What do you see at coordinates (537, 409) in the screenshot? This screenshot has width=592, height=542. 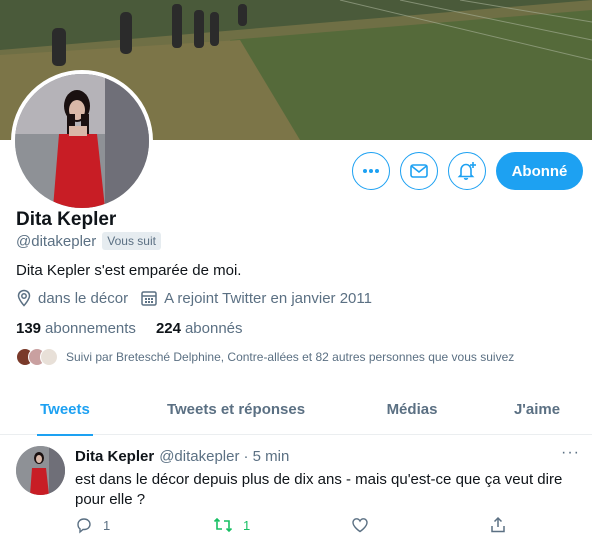 I see `tab-likes: J'aime` at bounding box center [537, 409].